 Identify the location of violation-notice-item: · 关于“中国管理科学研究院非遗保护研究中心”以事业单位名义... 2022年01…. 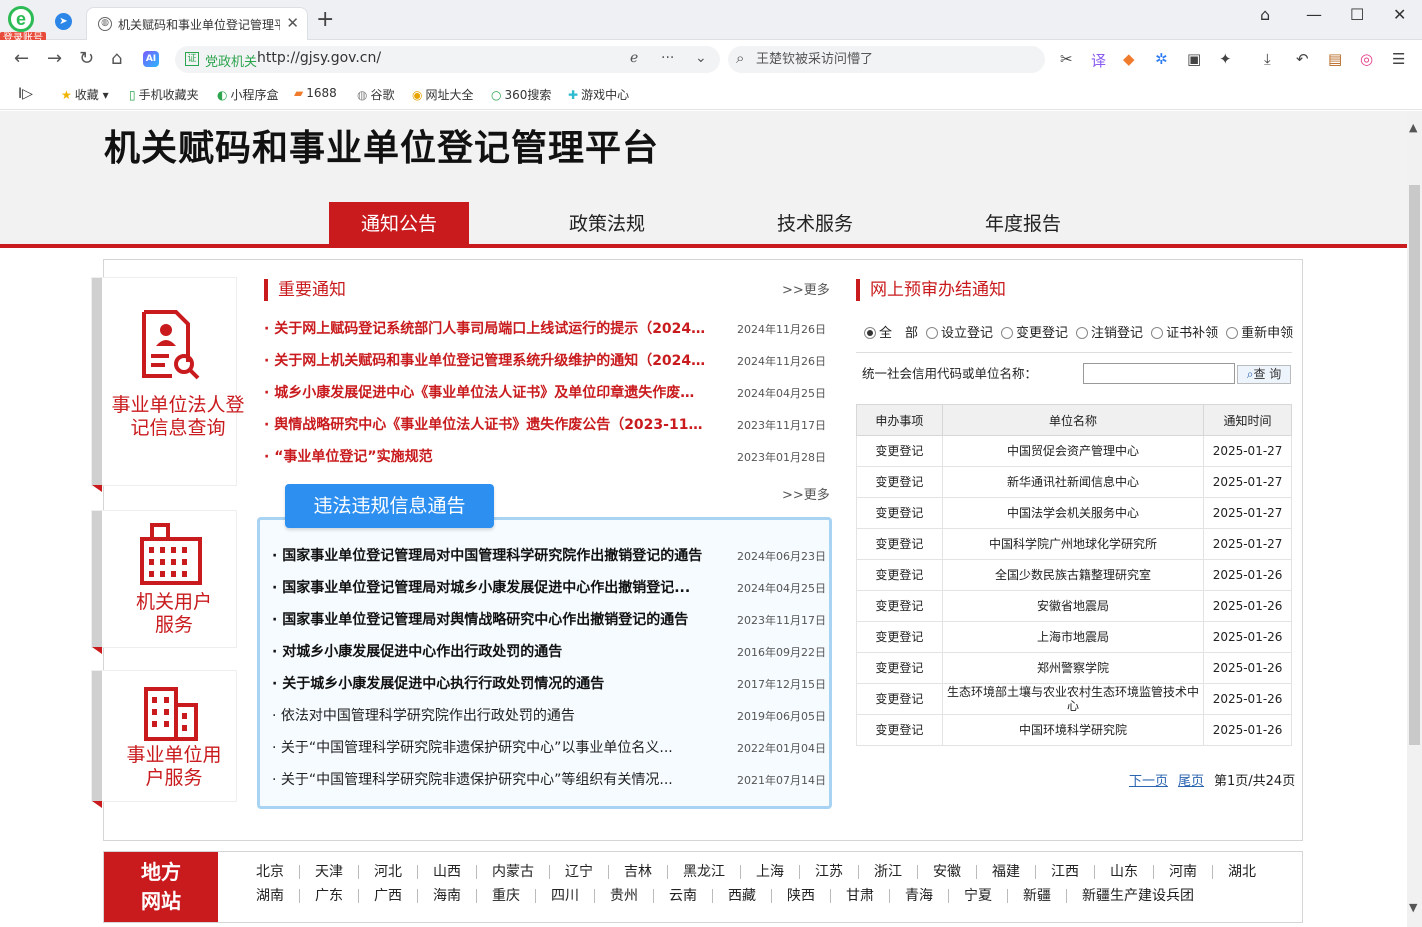
(549, 753).